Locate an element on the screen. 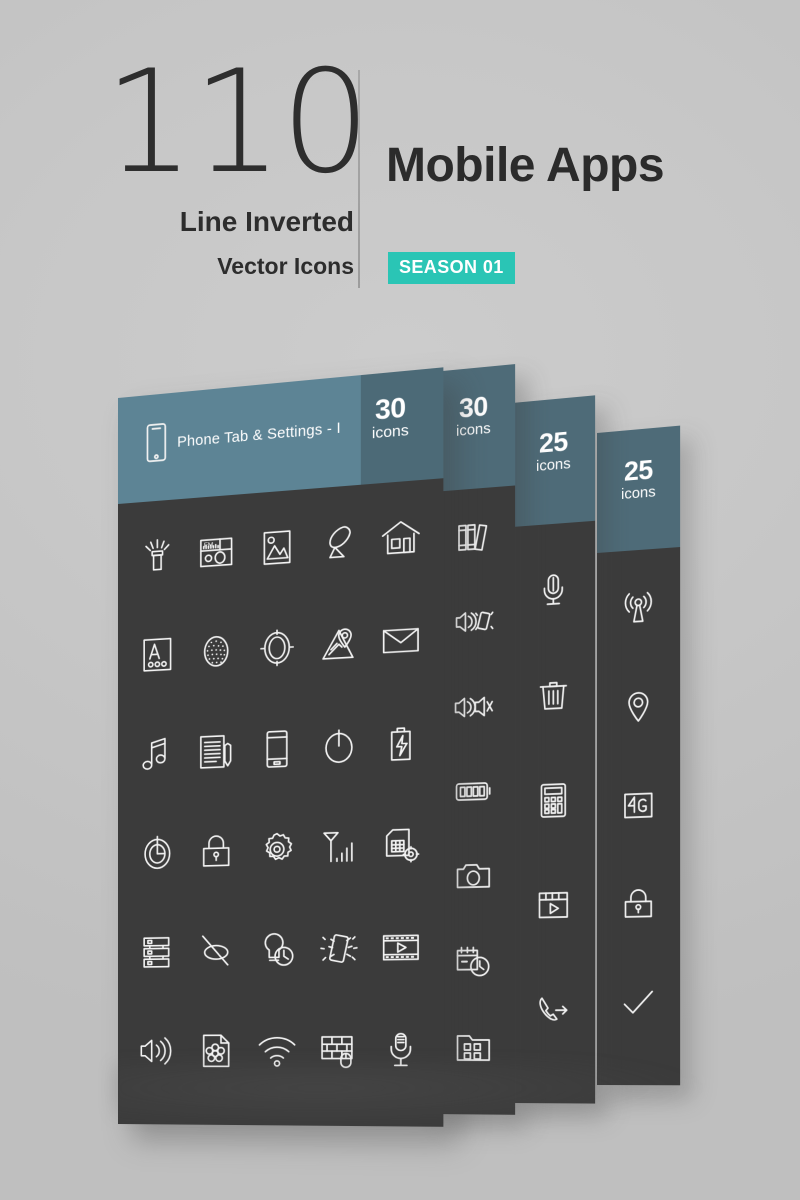 This screenshot has width=800, height=1200. card-3-count: 25 icons is located at coordinates (553, 451).